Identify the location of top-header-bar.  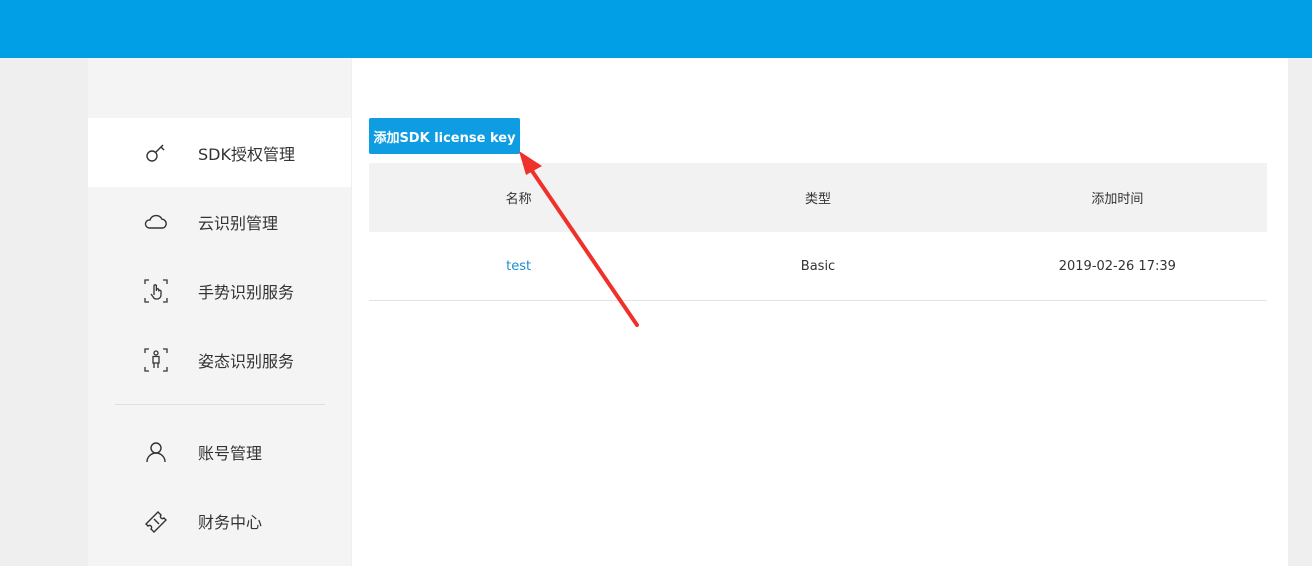
(656, 29).